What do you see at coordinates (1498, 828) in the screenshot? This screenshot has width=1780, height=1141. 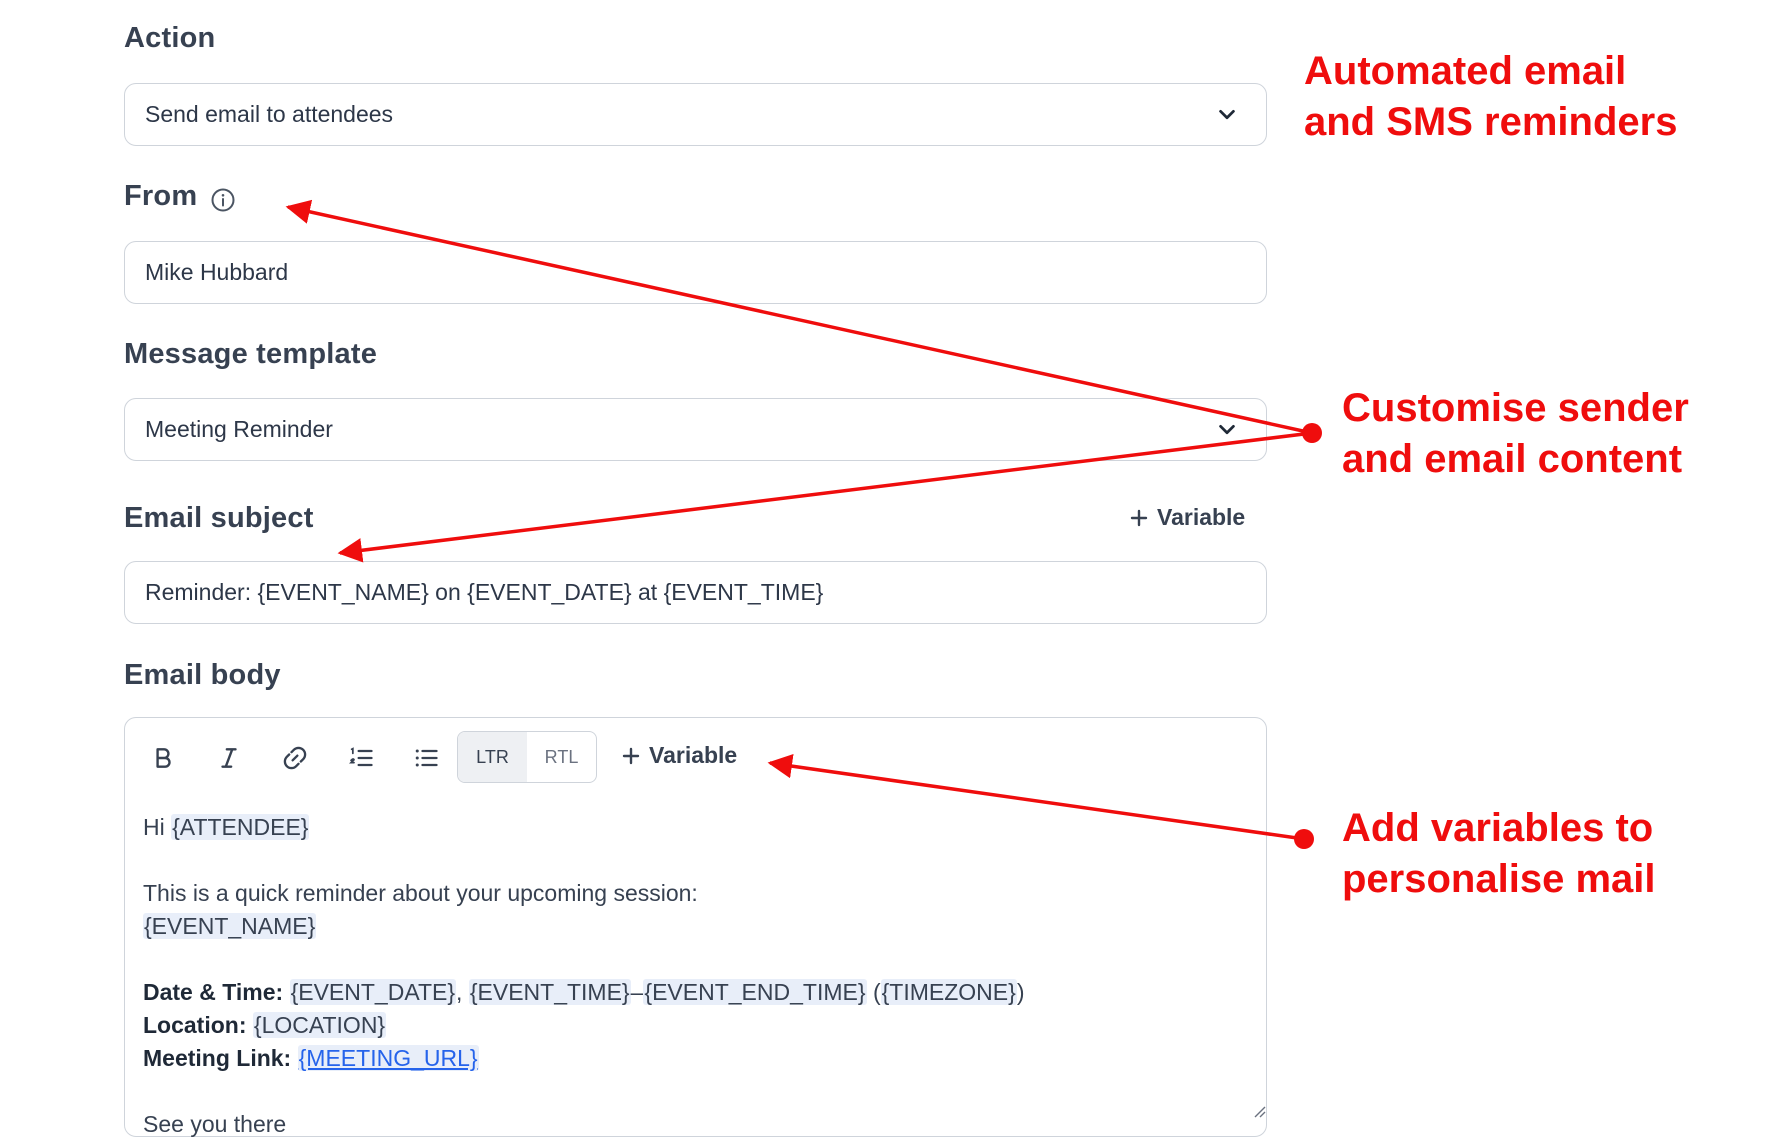 I see `annotation-line: Add variables to` at bounding box center [1498, 828].